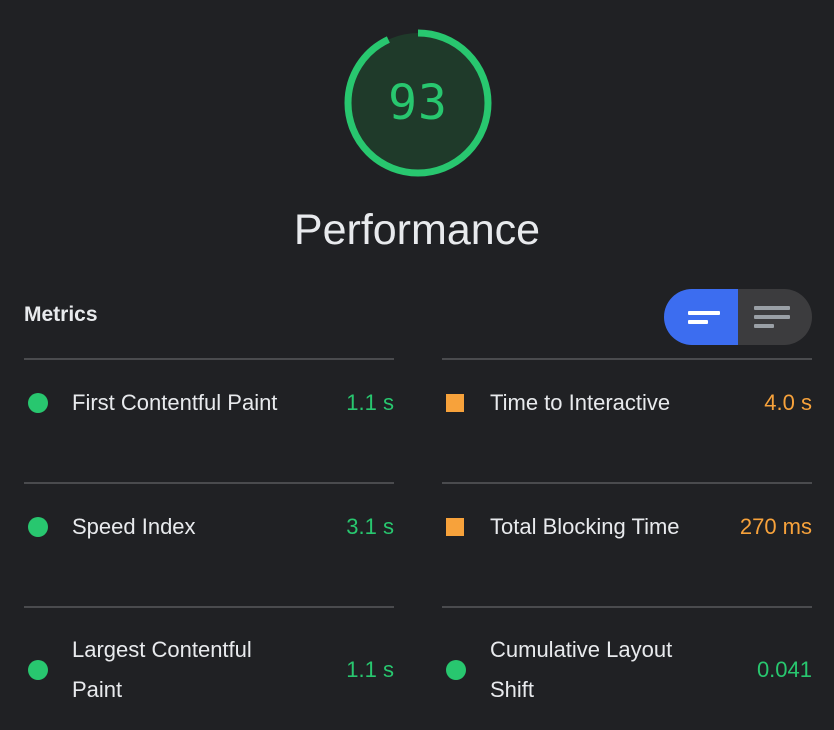  Describe the element at coordinates (209, 544) in the screenshot. I see `metric-speed-index: Speed Index 3.1 s` at that location.